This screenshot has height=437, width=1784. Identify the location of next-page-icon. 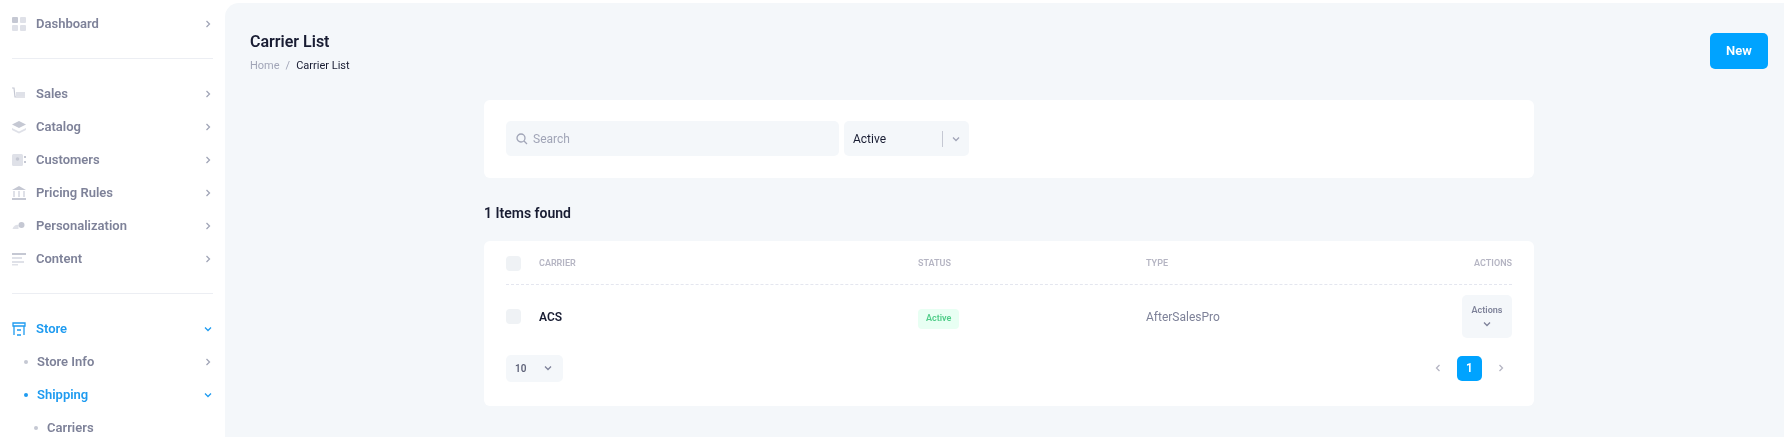
(1501, 368).